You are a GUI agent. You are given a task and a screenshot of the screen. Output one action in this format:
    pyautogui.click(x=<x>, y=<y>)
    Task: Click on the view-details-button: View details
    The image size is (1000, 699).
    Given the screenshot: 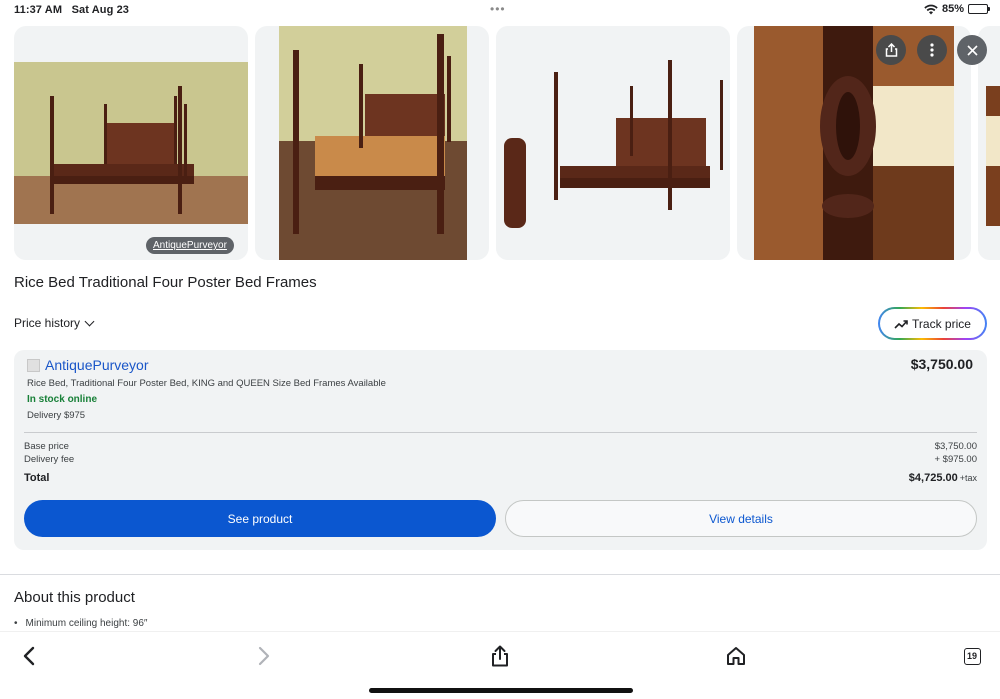 What is the action you would take?
    pyautogui.click(x=741, y=518)
    